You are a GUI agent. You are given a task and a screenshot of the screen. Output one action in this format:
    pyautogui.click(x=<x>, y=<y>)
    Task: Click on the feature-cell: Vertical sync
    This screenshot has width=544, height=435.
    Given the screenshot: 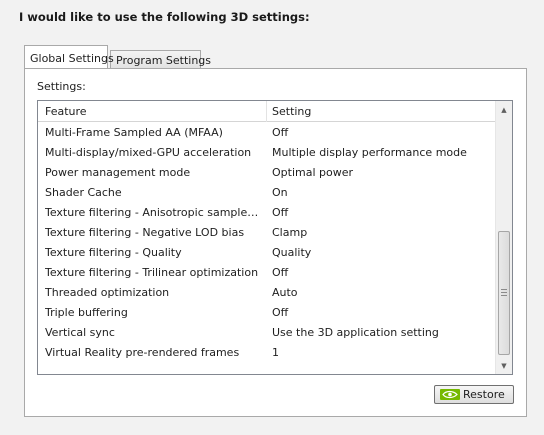 What is the action you would take?
    pyautogui.click(x=80, y=332)
    